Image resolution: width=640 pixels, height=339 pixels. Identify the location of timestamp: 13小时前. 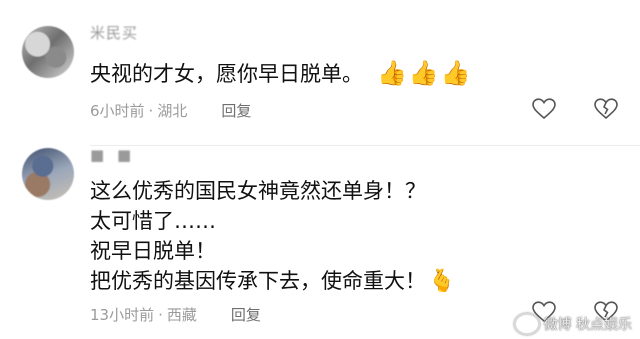
(122, 315).